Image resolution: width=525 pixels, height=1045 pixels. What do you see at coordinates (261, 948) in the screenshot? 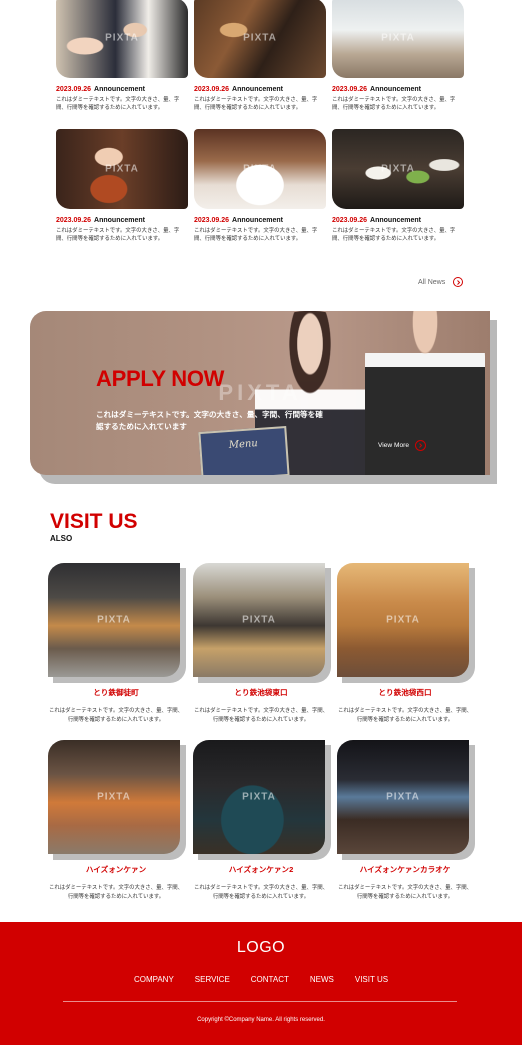
I see `footer-logo: LOGO` at bounding box center [261, 948].